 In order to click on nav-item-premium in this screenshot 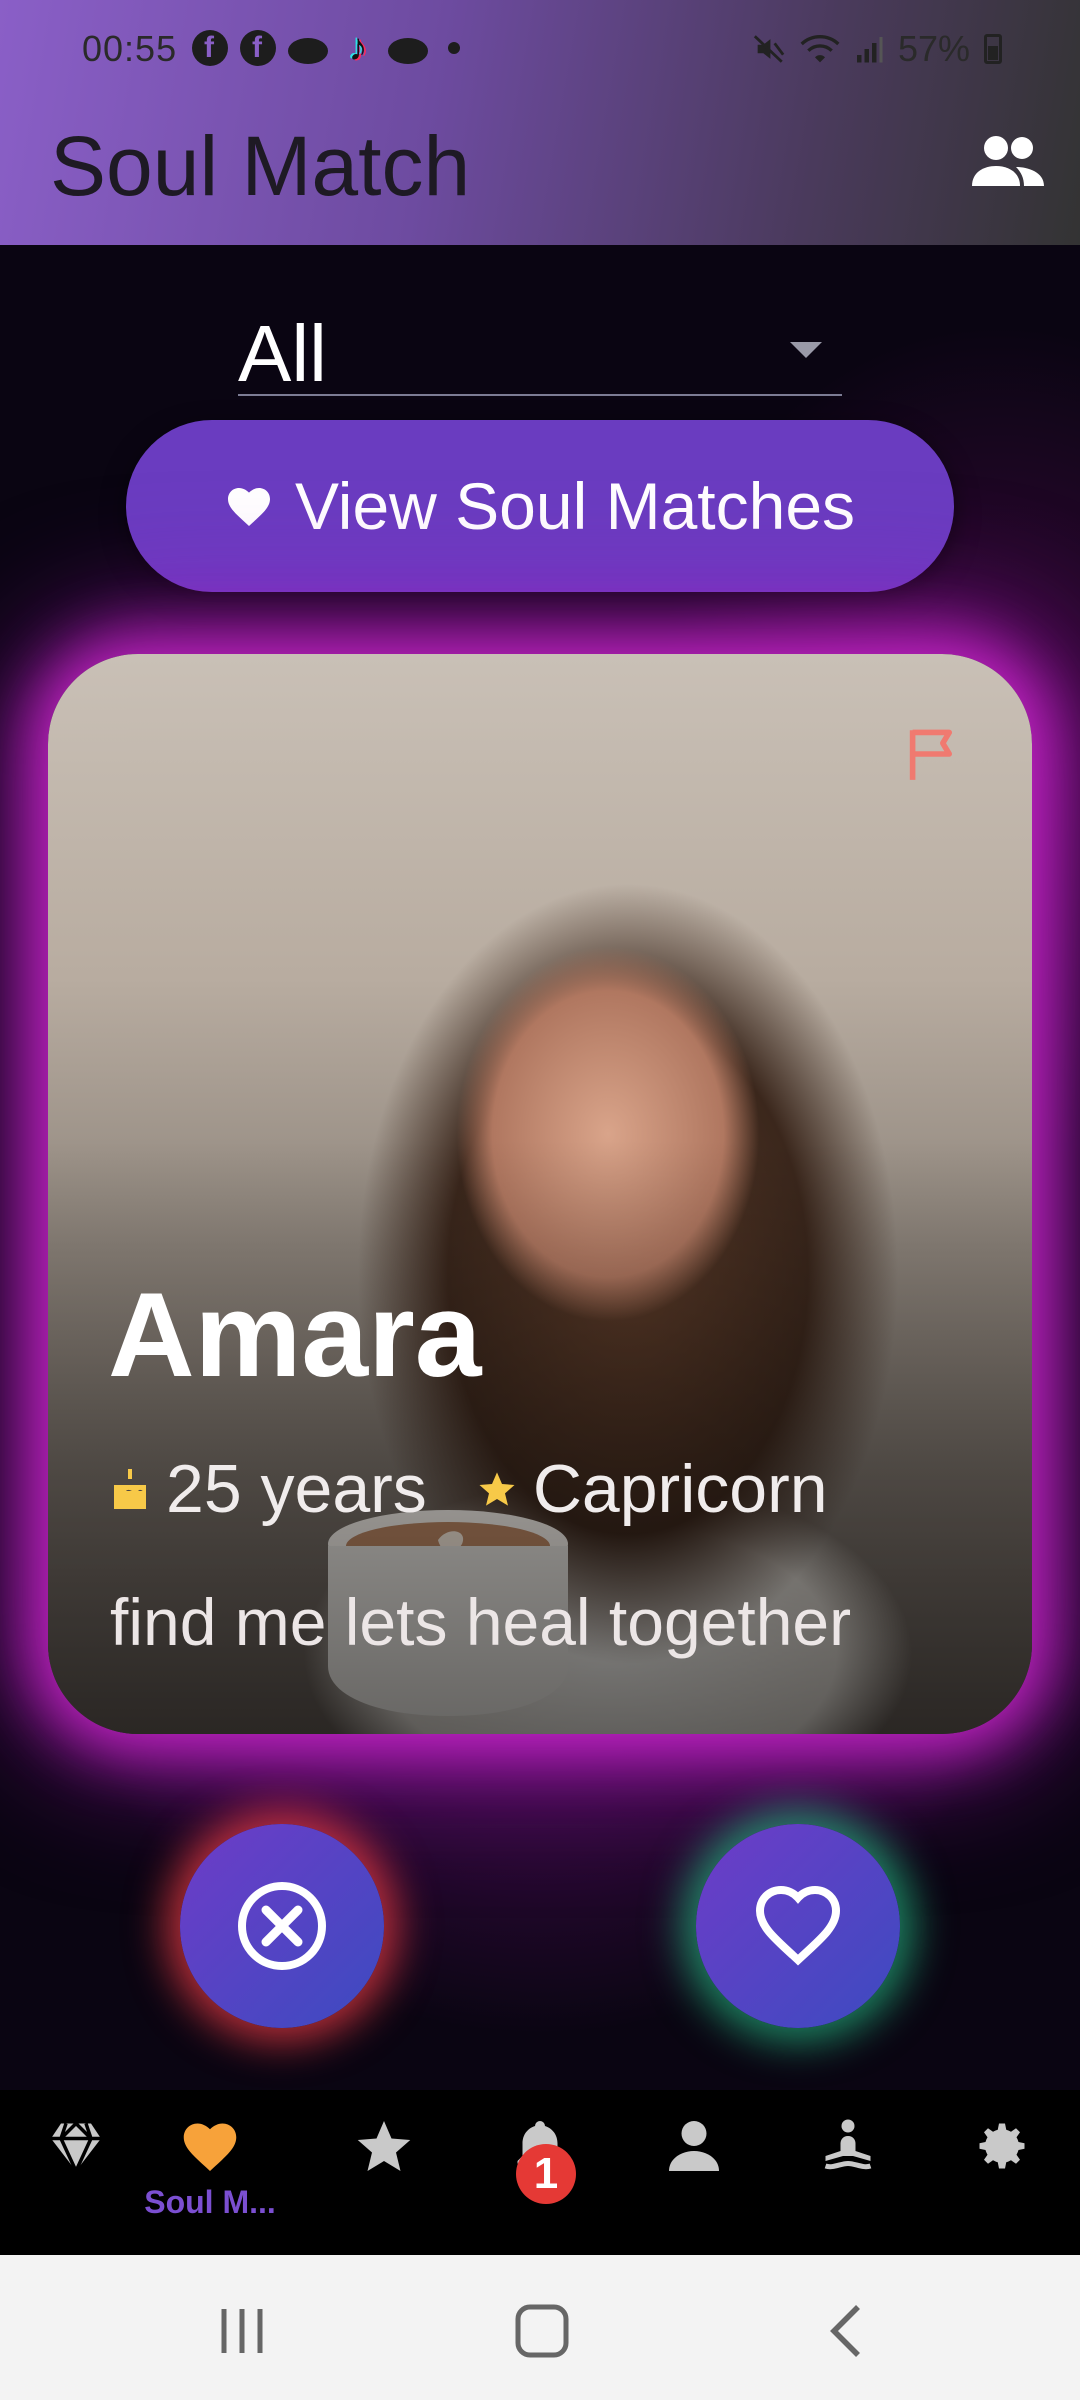, I will do `click(76, 2176)`.